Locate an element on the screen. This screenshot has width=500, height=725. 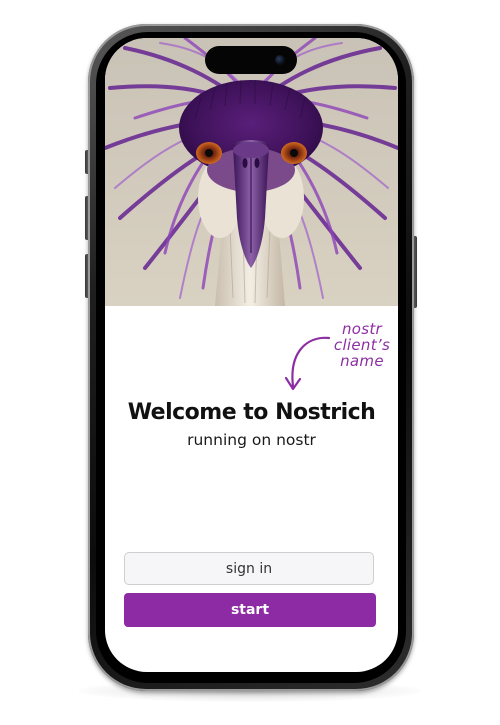
dynamic-island is located at coordinates (251, 60).